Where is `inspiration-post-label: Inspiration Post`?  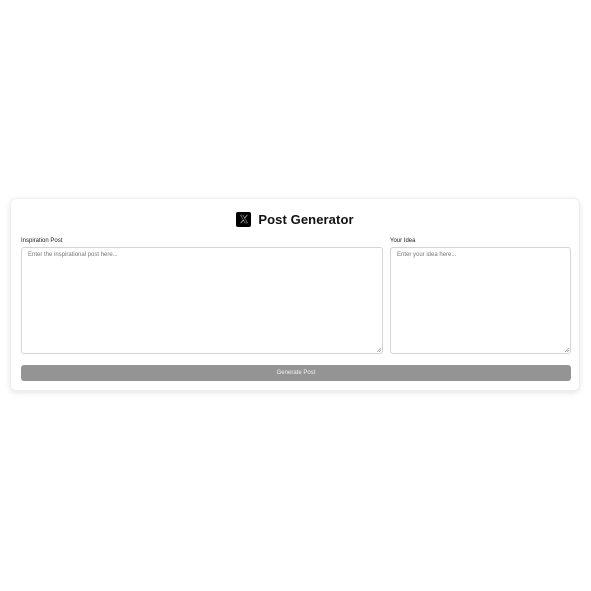 inspiration-post-label: Inspiration Post is located at coordinates (42, 241).